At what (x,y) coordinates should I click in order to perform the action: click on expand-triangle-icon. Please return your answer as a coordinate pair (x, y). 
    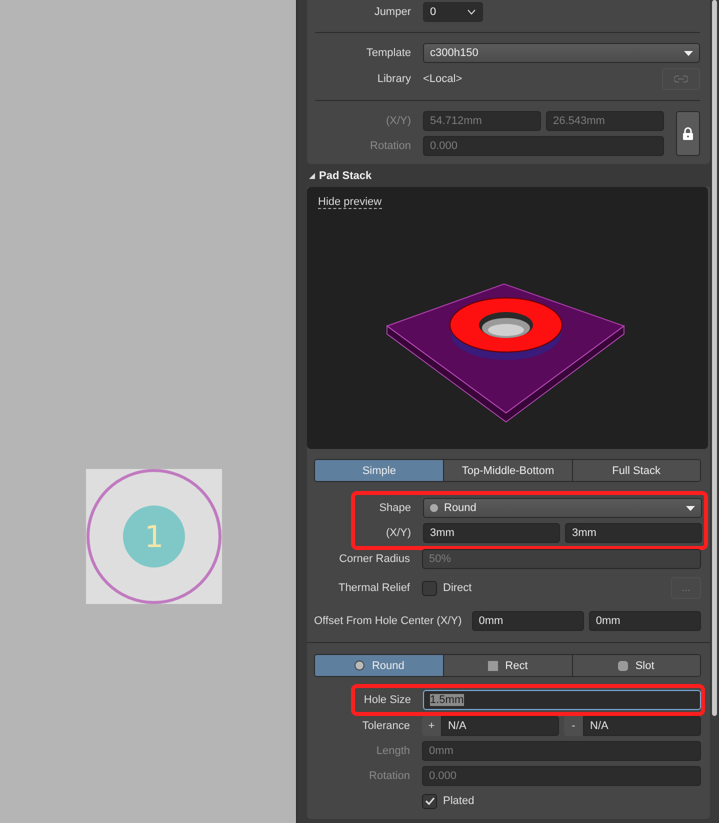
    Looking at the image, I should click on (312, 176).